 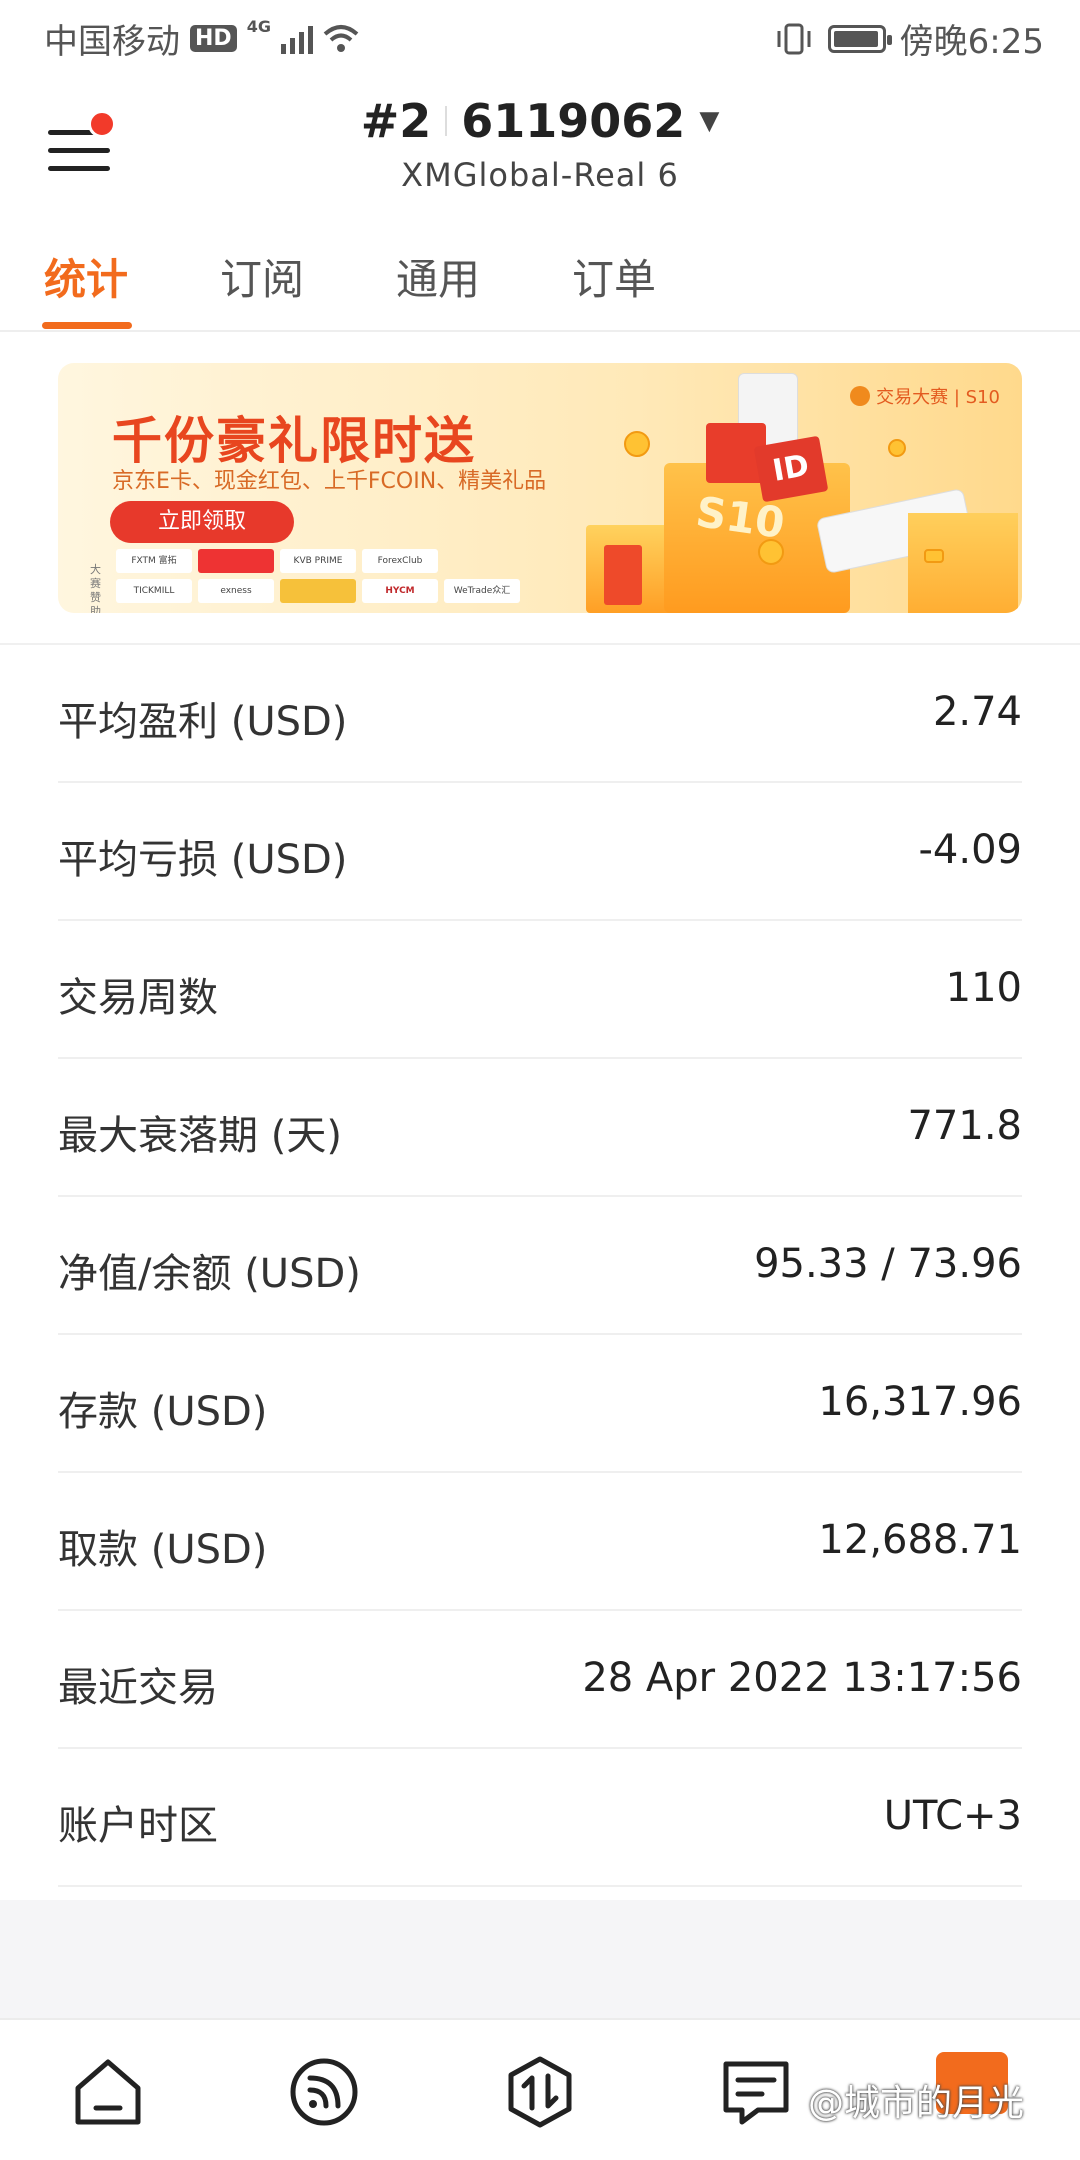 I want to click on server-name: XMGlobal-Real 6, so click(x=540, y=175).